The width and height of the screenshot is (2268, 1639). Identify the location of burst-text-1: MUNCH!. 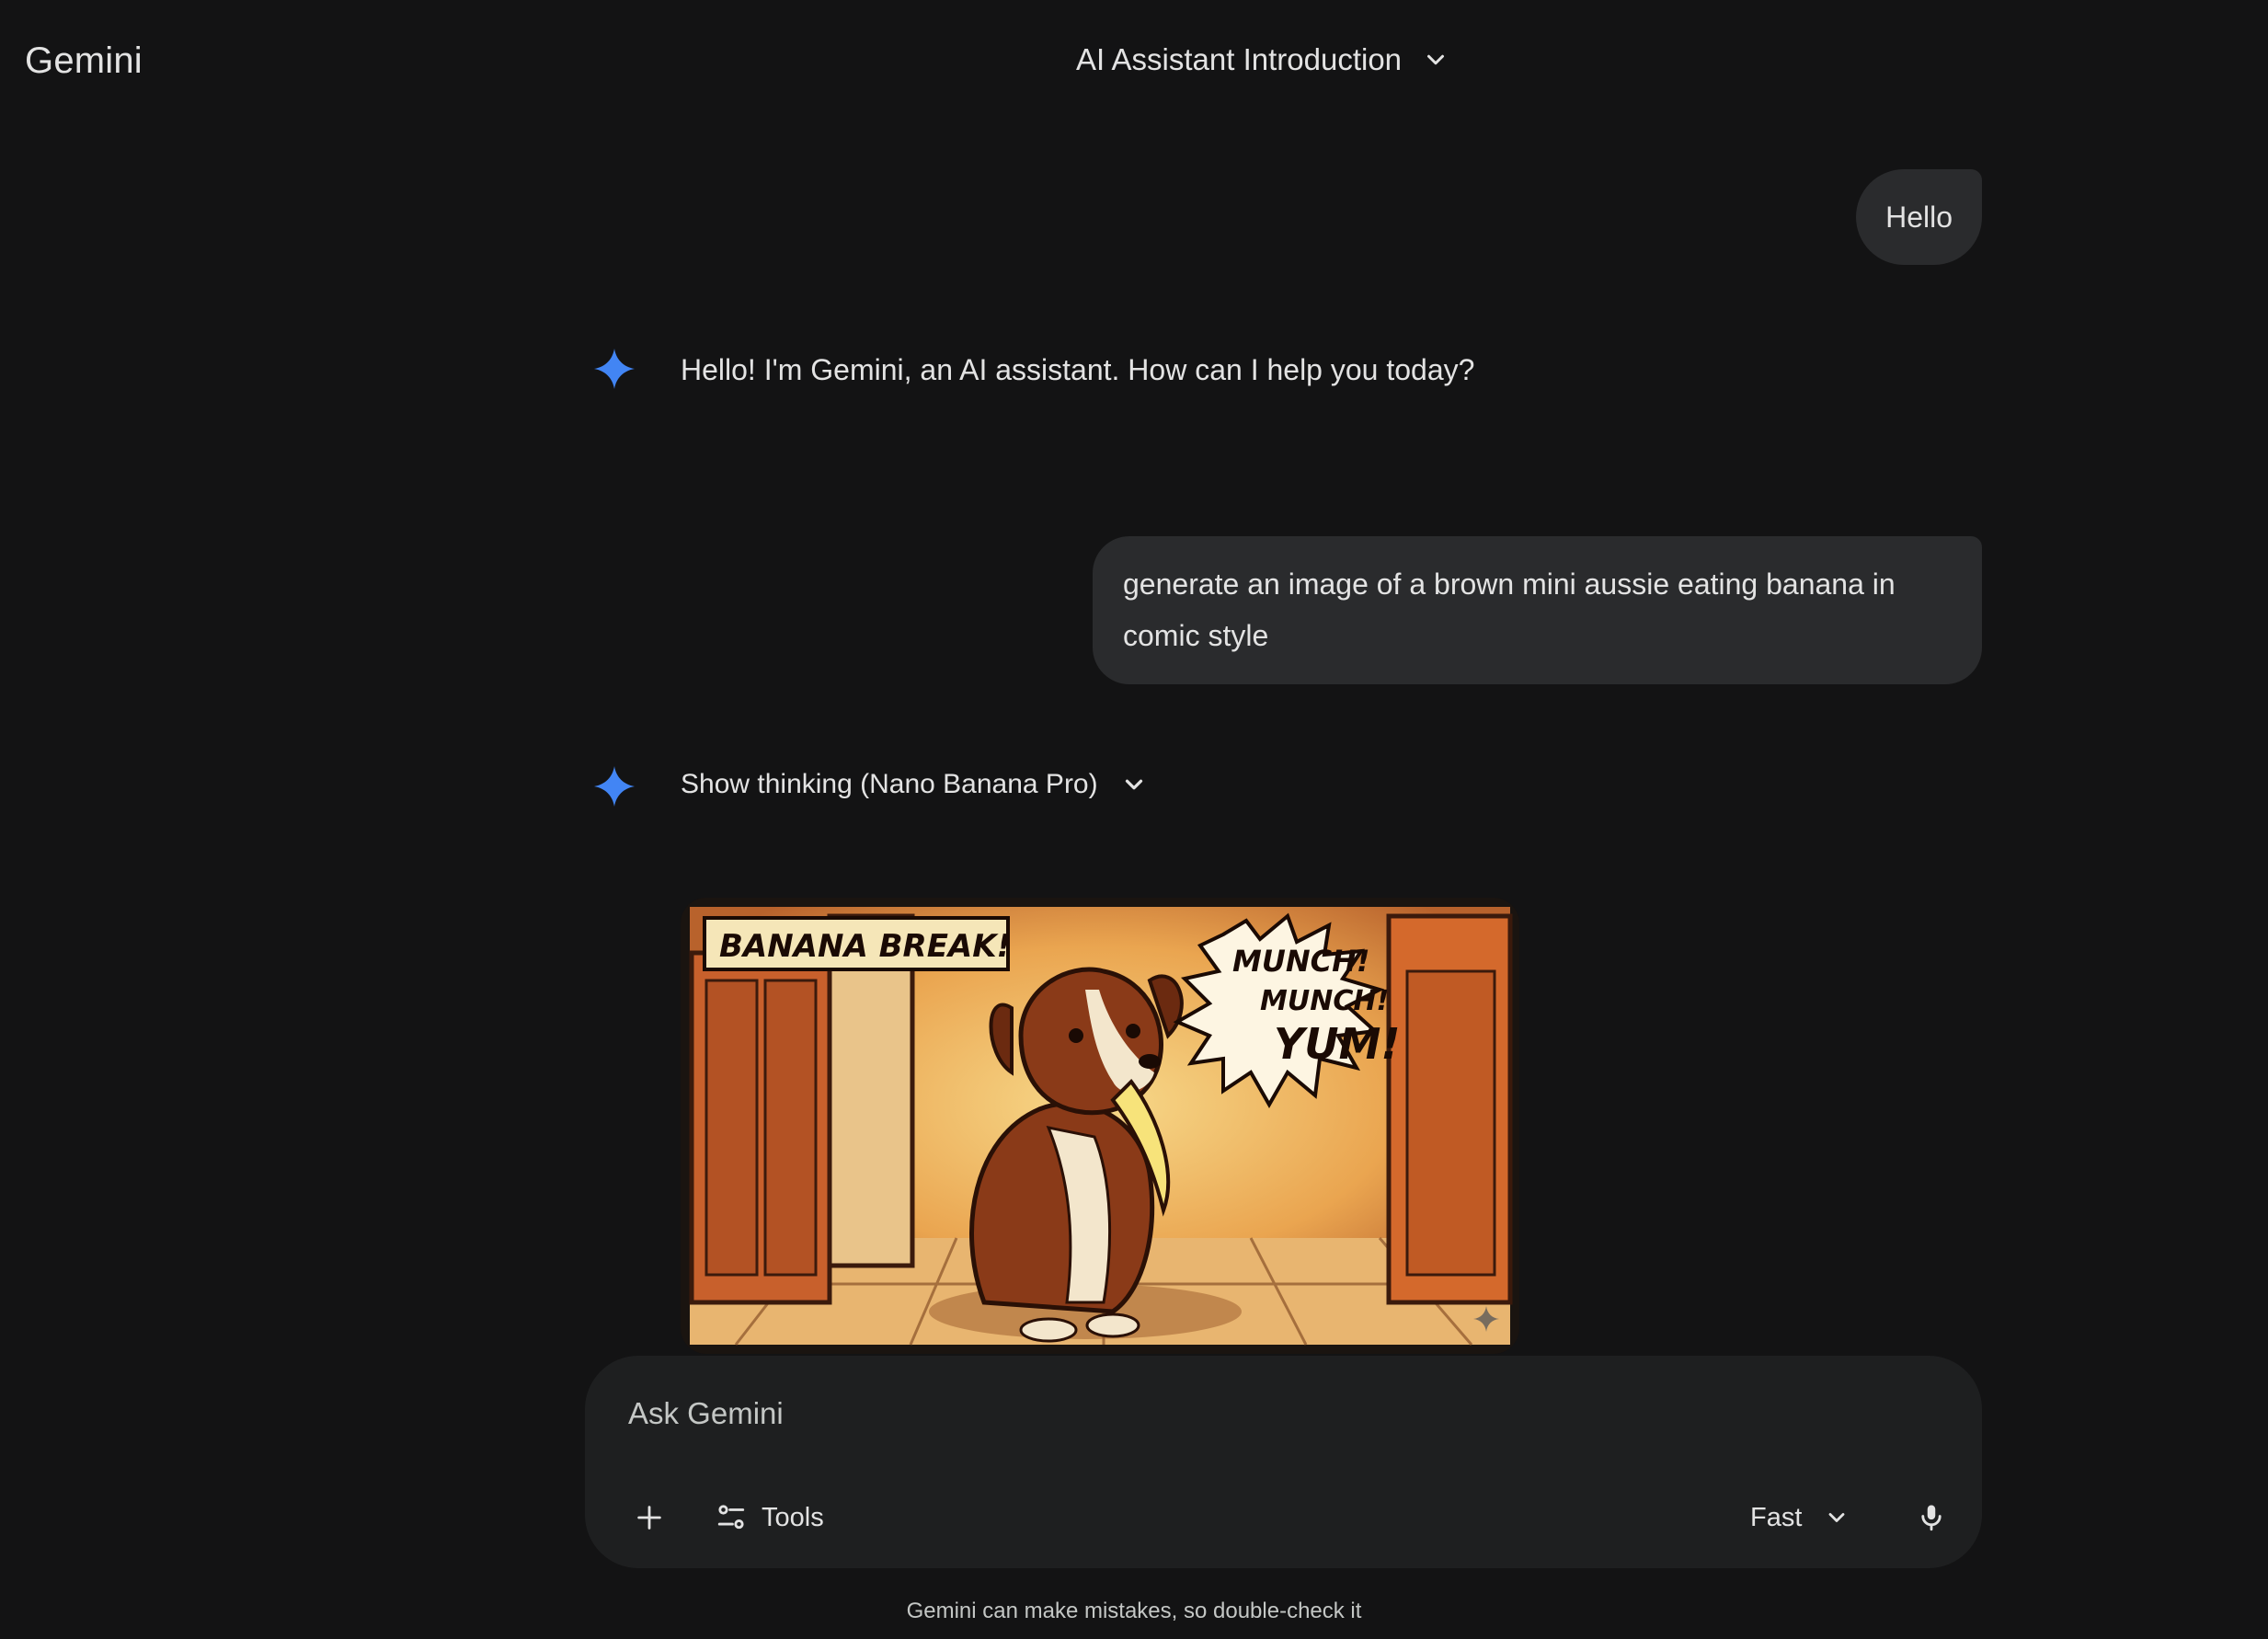
(1300, 961).